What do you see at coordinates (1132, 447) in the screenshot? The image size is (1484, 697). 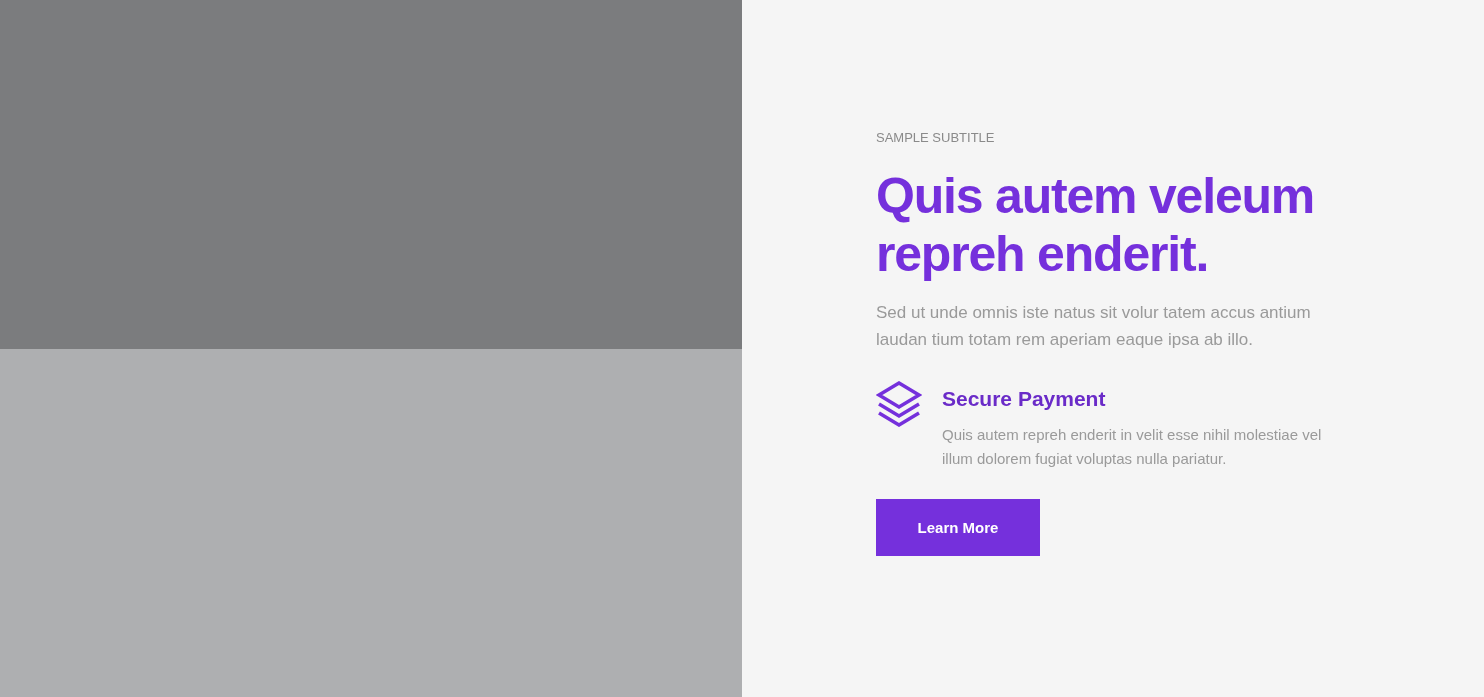 I see `feature-description: Quis autem repreh enderit in velit esse nihil molestiae vel illum dolorem fugiat voluptas nulla pariatur.` at bounding box center [1132, 447].